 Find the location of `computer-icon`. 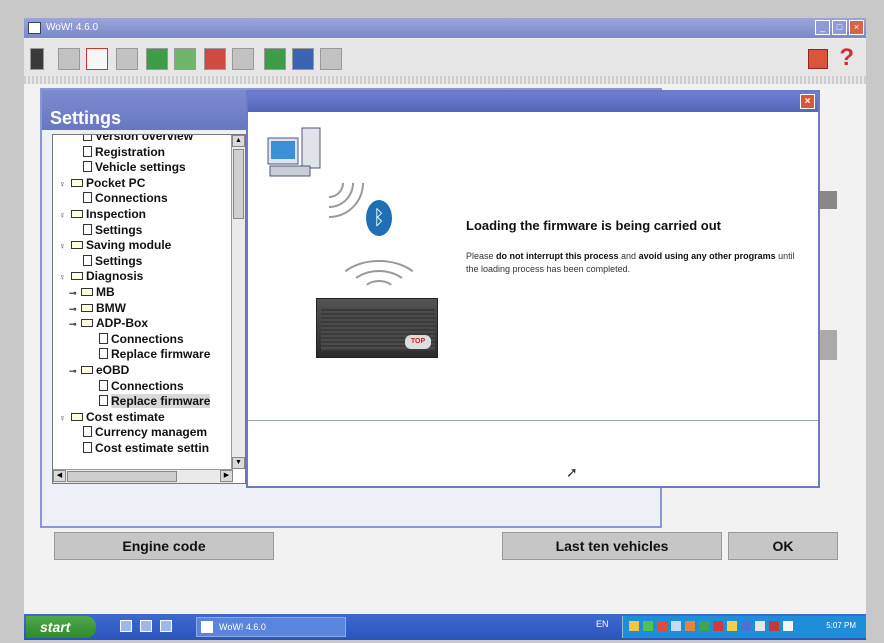

computer-icon is located at coordinates (157, 59).